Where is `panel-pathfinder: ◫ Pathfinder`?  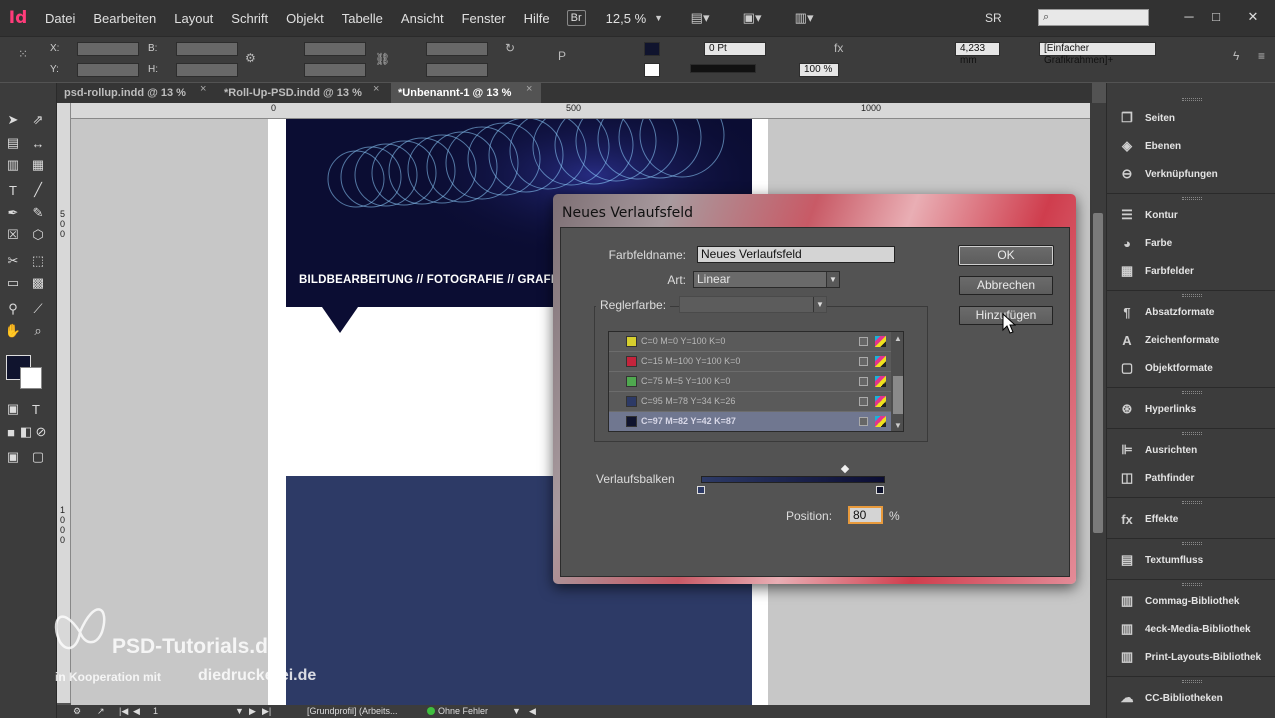 panel-pathfinder: ◫ Pathfinder is located at coordinates (1156, 478).